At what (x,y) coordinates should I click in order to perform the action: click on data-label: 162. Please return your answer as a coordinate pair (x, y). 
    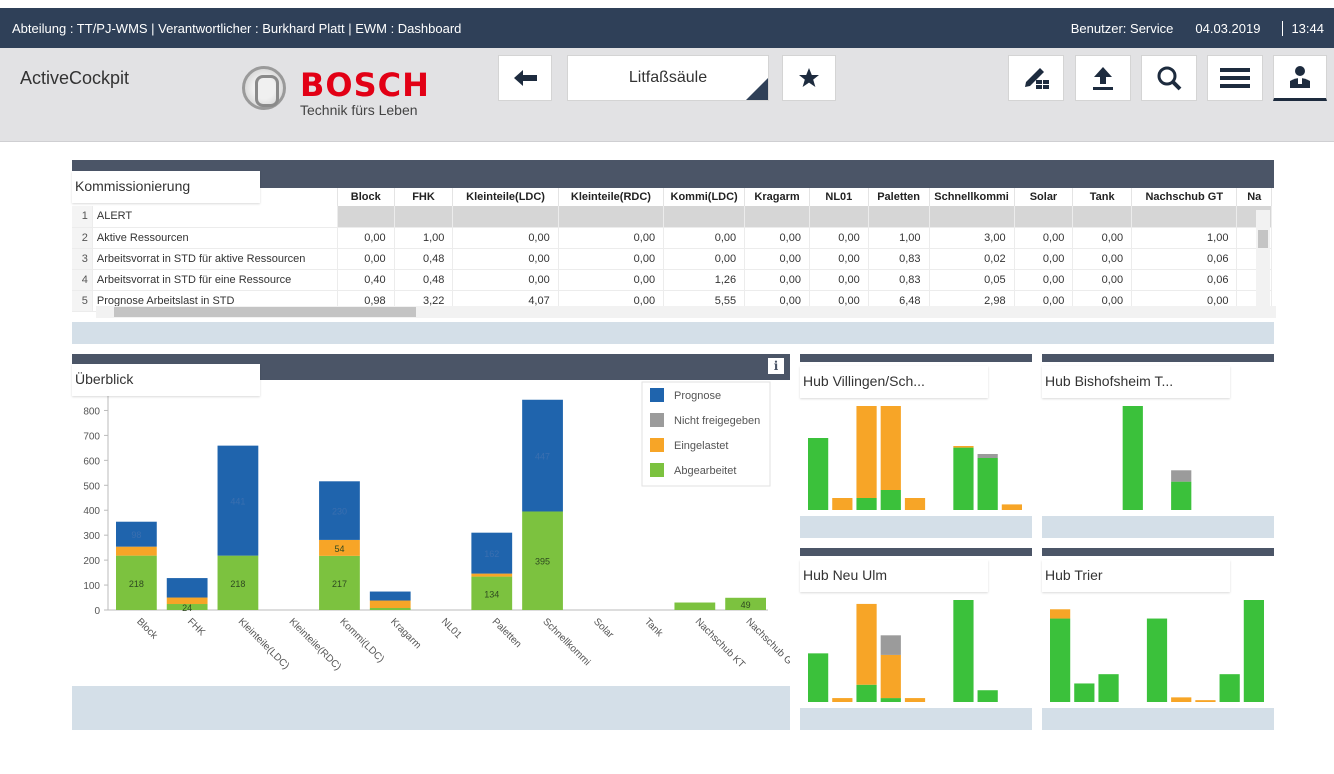
    Looking at the image, I should click on (491, 554).